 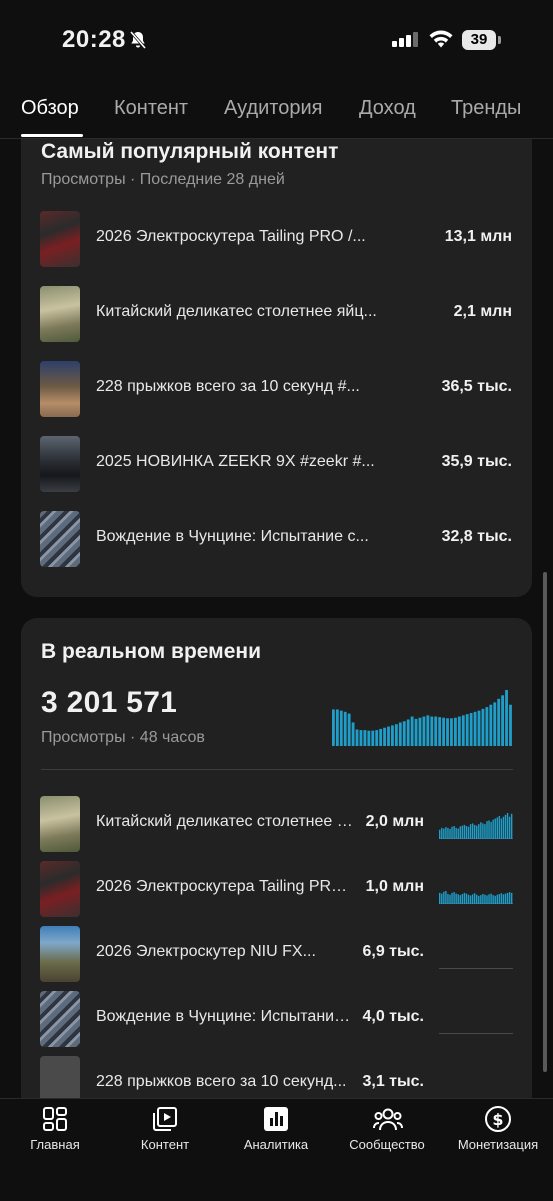 I want to click on community-icon, so click(x=388, y=1119).